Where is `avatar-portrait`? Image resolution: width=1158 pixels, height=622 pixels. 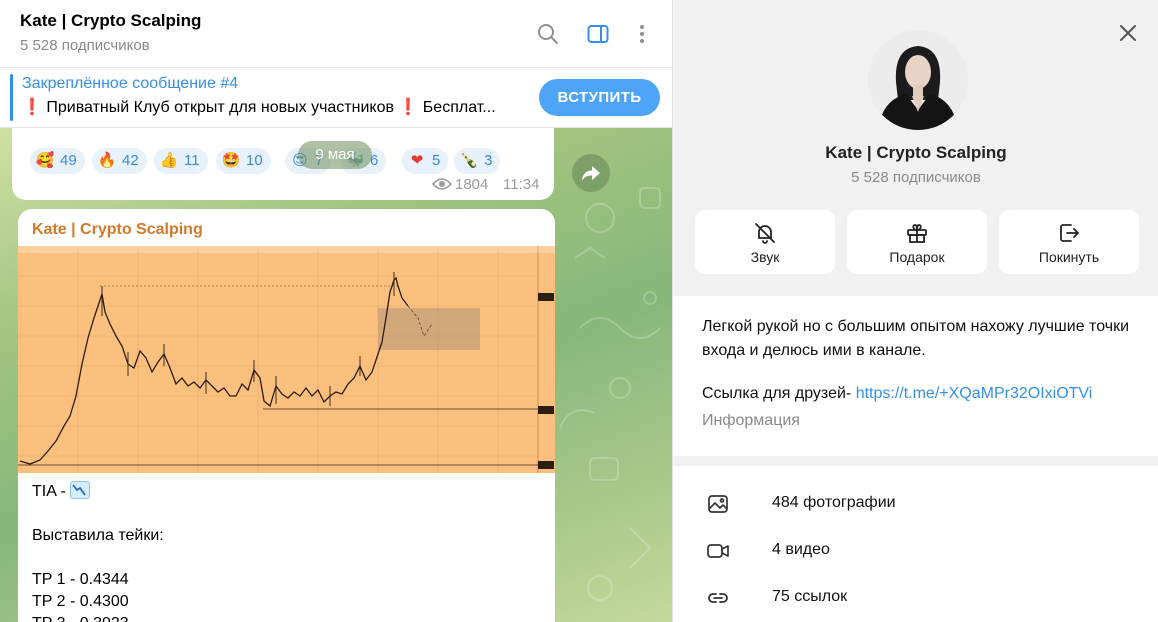
avatar-portrait is located at coordinates (918, 80).